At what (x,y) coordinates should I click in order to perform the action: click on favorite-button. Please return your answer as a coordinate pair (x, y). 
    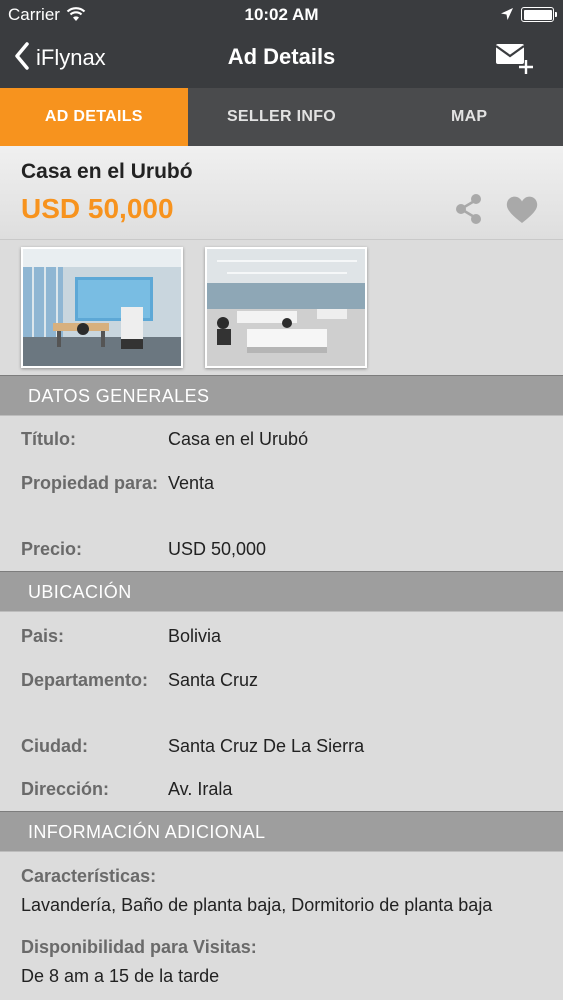
    Looking at the image, I should click on (522, 210).